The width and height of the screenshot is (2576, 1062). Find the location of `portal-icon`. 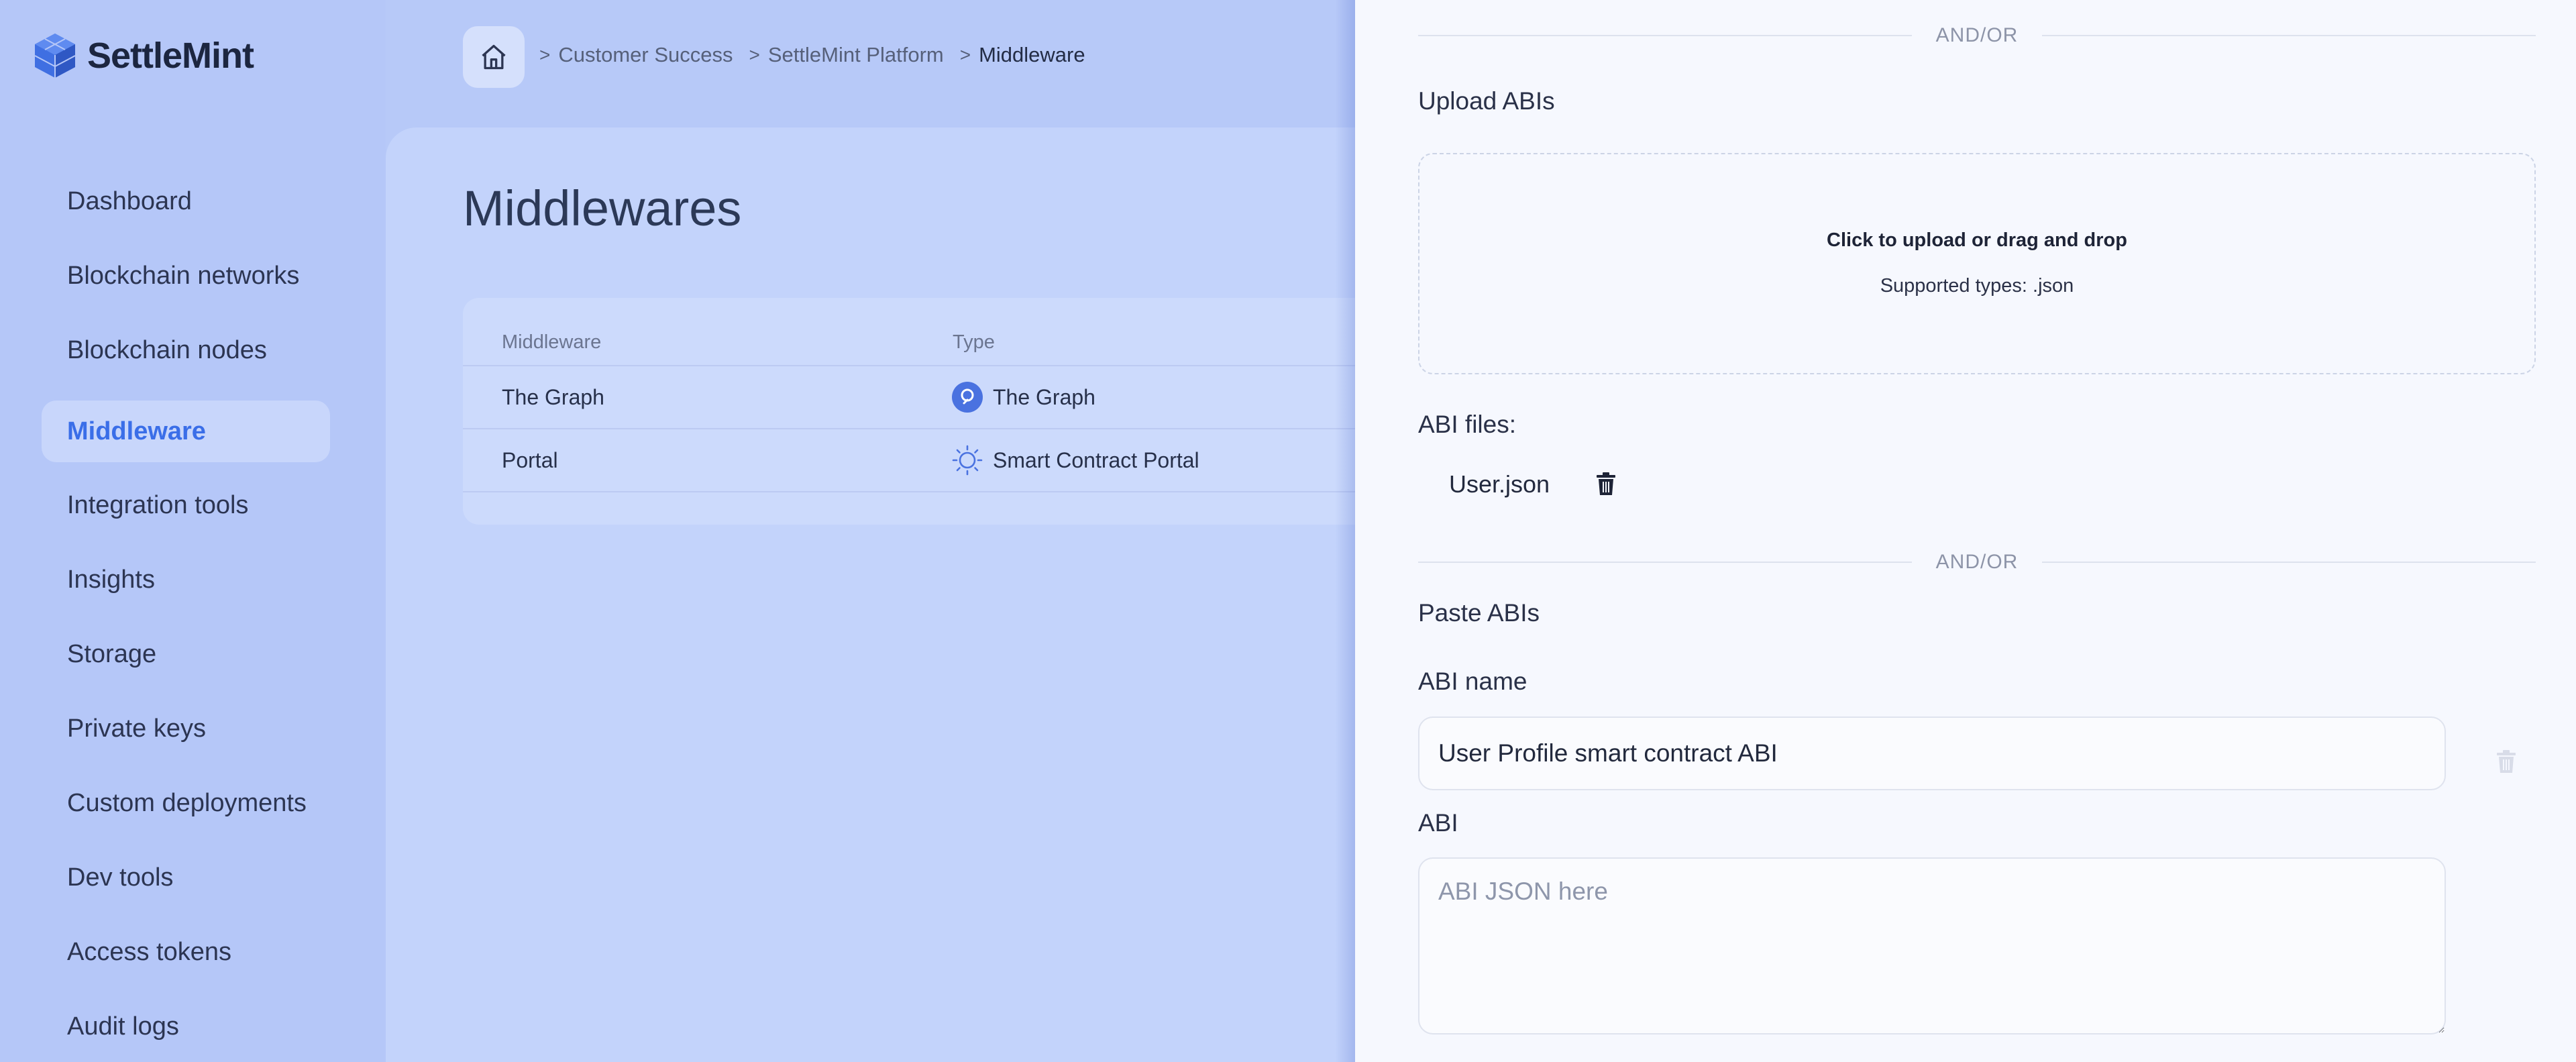

portal-icon is located at coordinates (967, 460).